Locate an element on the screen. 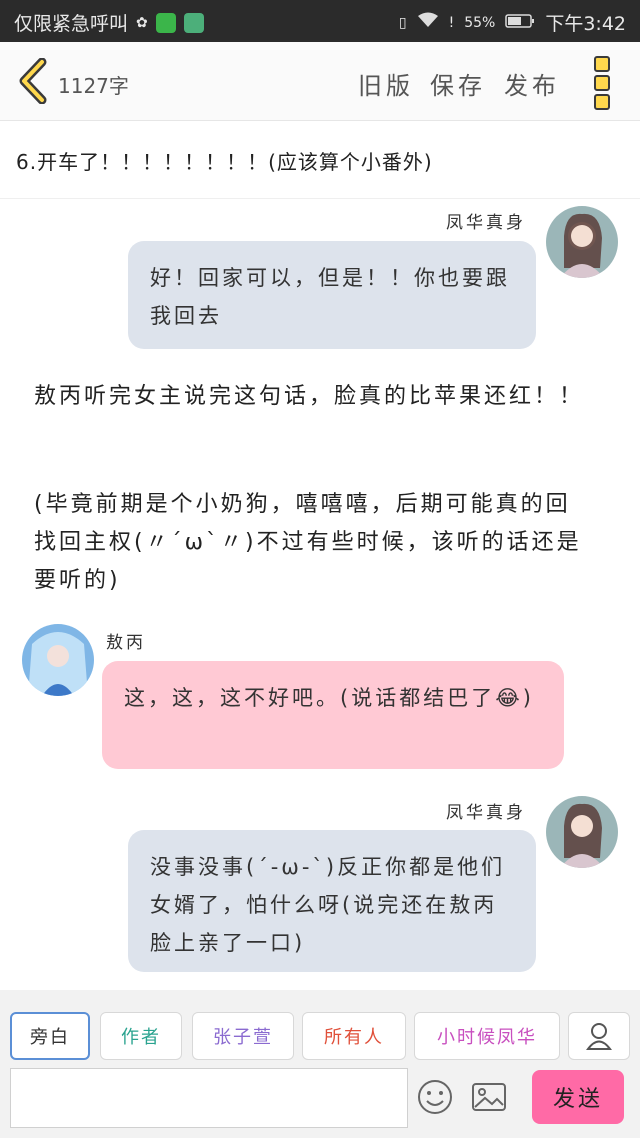 This screenshot has width=640, height=1138. message-input is located at coordinates (209, 1098).